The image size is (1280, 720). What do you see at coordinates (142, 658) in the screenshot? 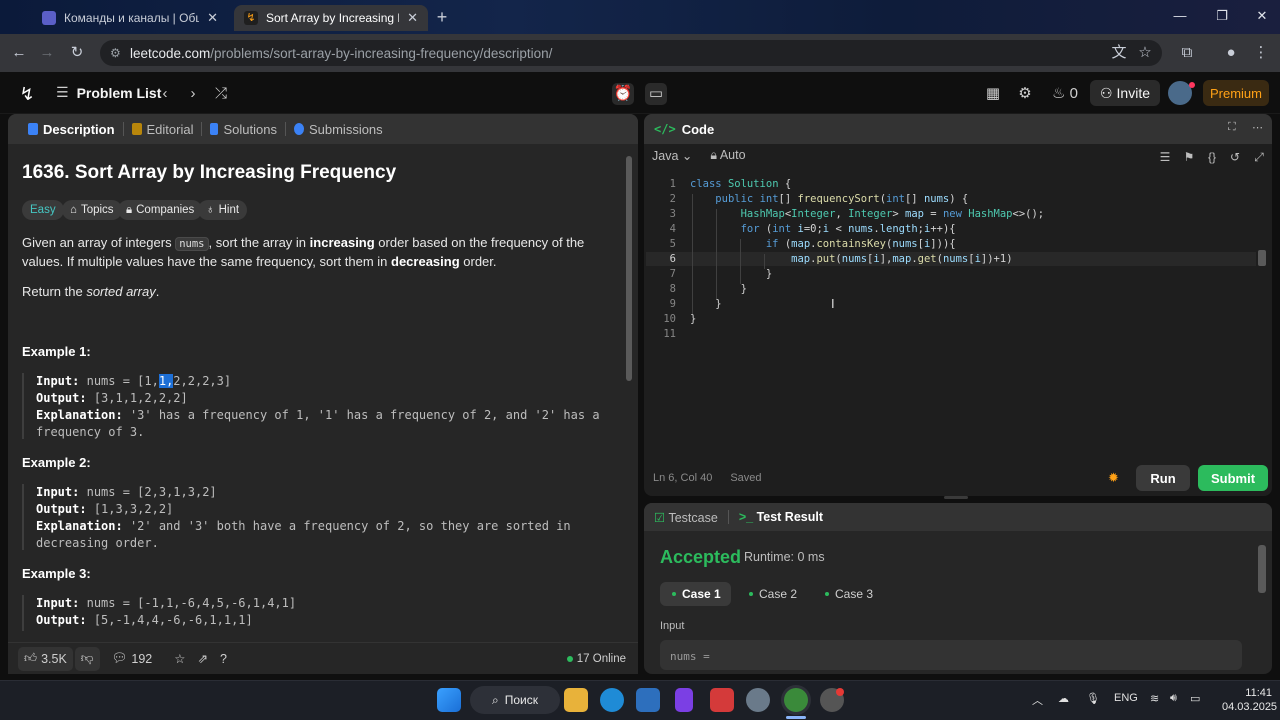
I see `comment-count: 192` at bounding box center [142, 658].